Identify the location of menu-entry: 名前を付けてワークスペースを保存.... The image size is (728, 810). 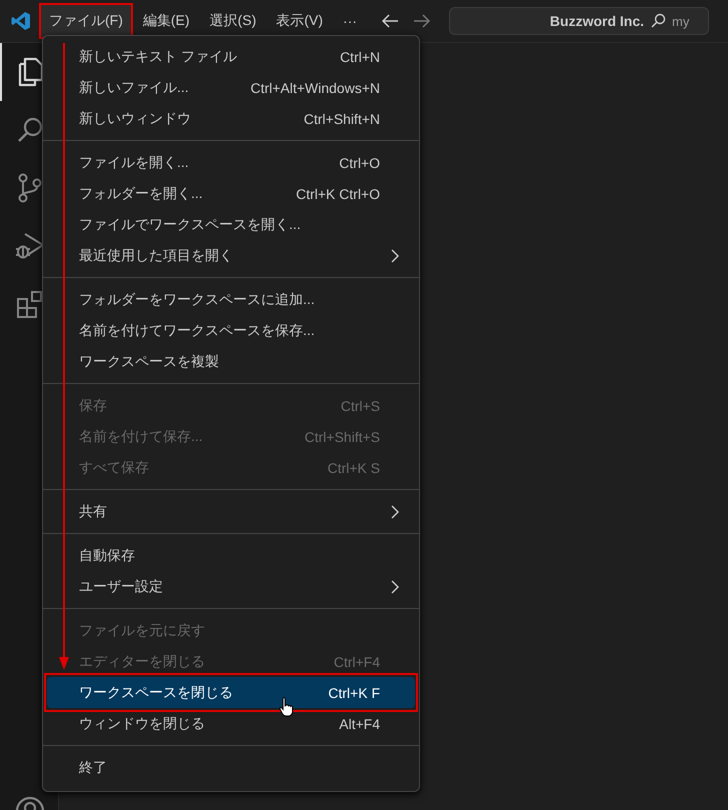
(231, 330).